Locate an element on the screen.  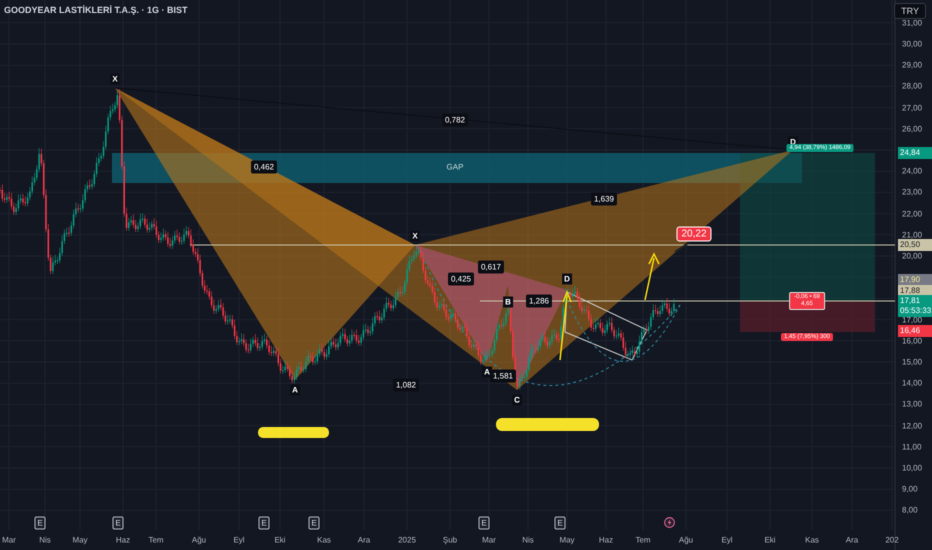
price-axis-label: 12,00 is located at coordinates (912, 425).